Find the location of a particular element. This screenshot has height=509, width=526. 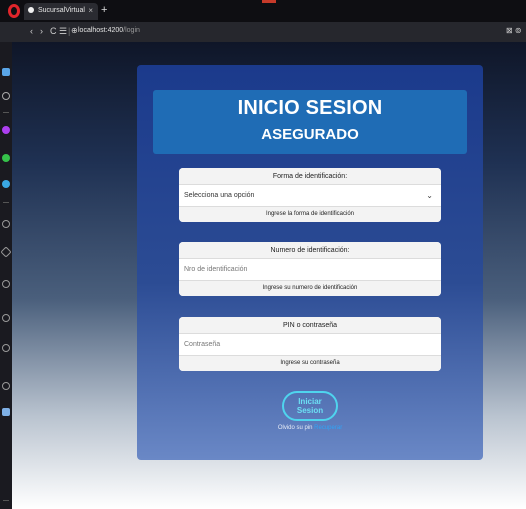

tab-bar: SucursalVirtual × + is located at coordinates (263, 11).